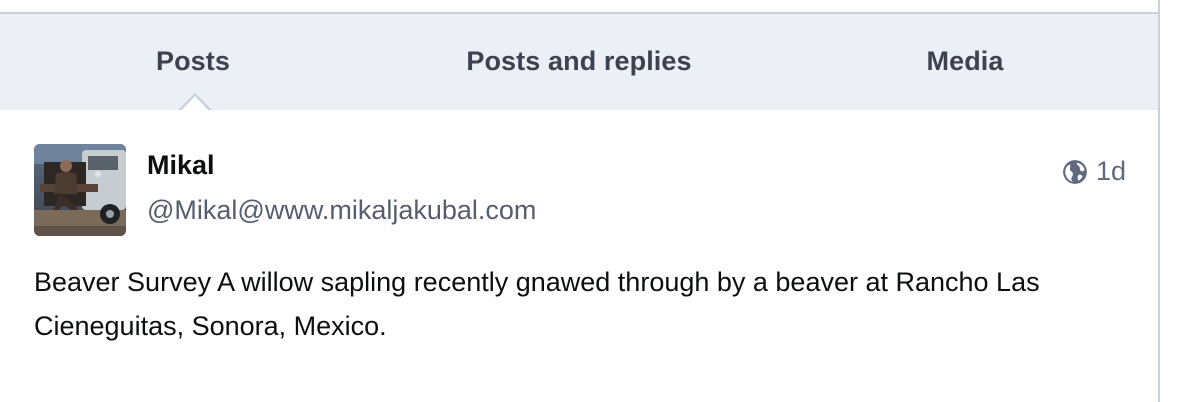  I want to click on tab-posts-and-replies-label: Posts and replies, so click(579, 60).